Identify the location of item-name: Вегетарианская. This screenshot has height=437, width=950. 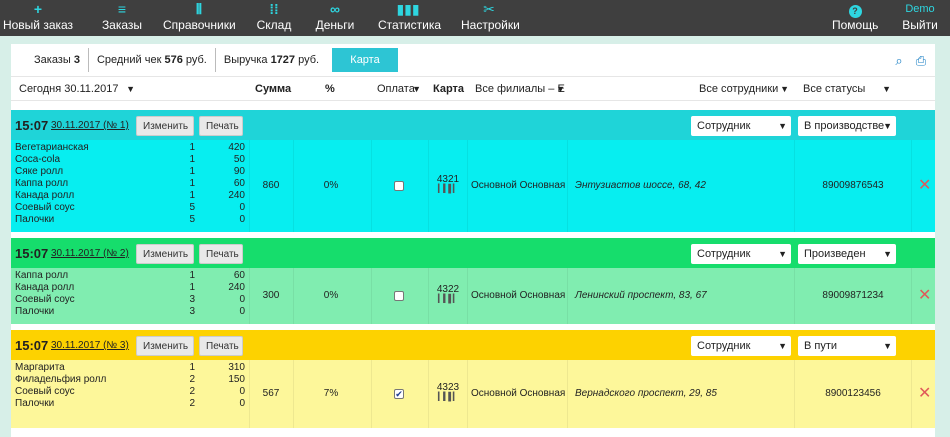
(52, 147).